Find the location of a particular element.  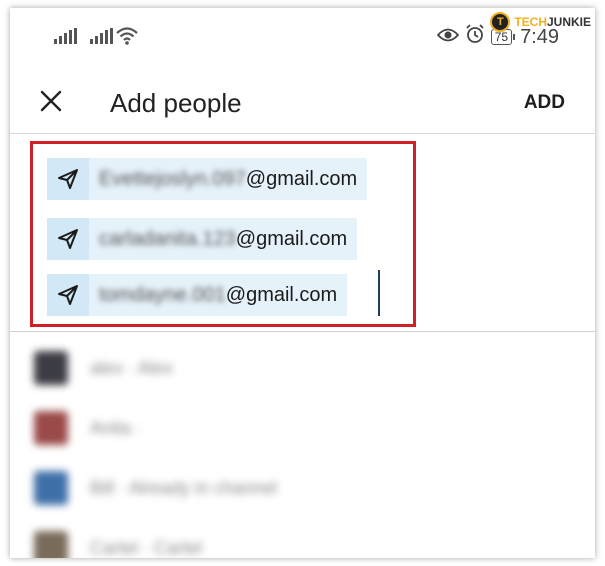

recipient-chip: carladanita.123@gmail.com is located at coordinates (202, 239).